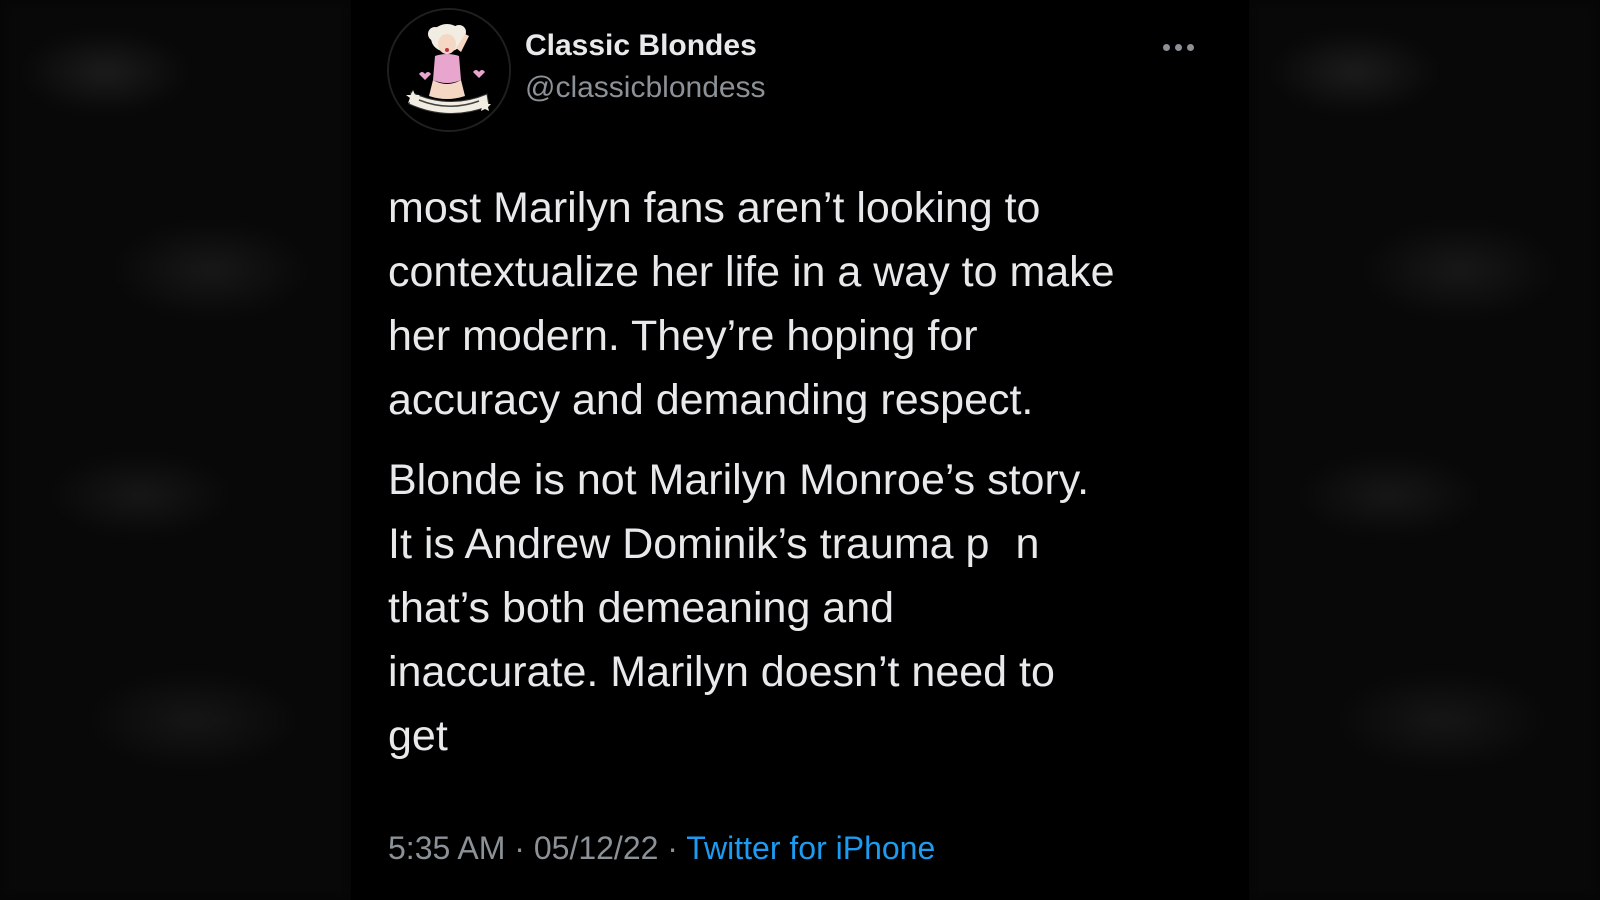  I want to click on tweet-text-line: Blonde is not Marilyn Monroe’s story., so click(739, 480).